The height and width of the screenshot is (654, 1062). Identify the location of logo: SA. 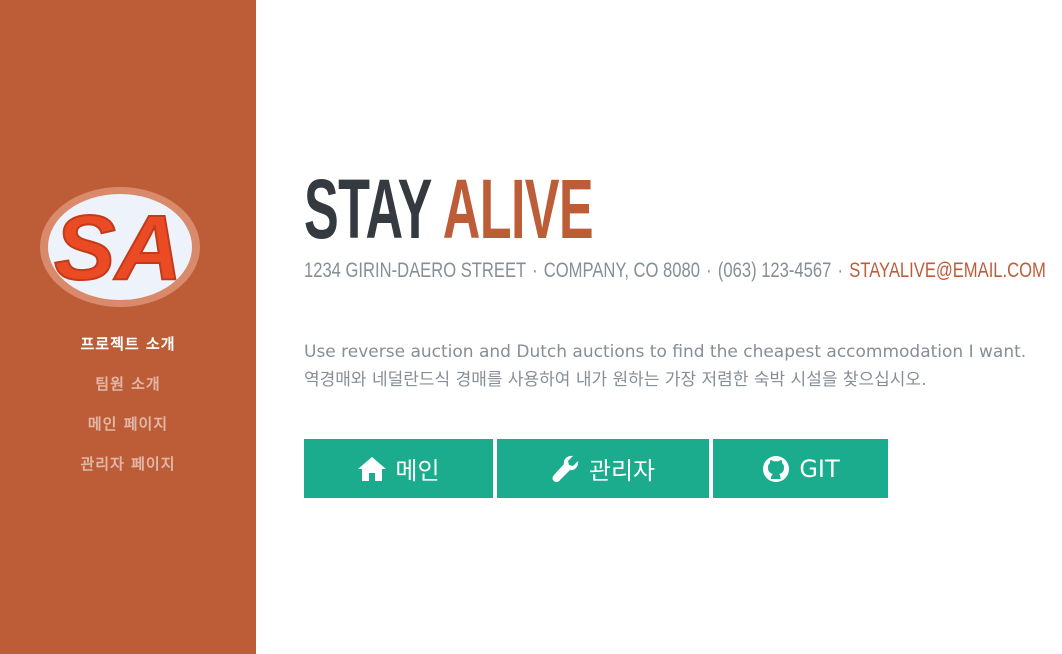
(120, 247).